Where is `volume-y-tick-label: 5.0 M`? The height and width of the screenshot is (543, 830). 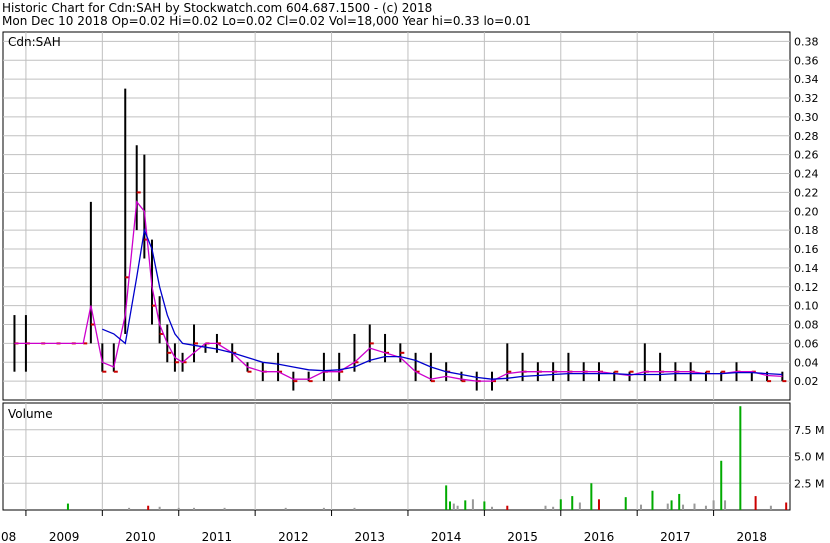
volume-y-tick-label: 5.0 M is located at coordinates (809, 457).